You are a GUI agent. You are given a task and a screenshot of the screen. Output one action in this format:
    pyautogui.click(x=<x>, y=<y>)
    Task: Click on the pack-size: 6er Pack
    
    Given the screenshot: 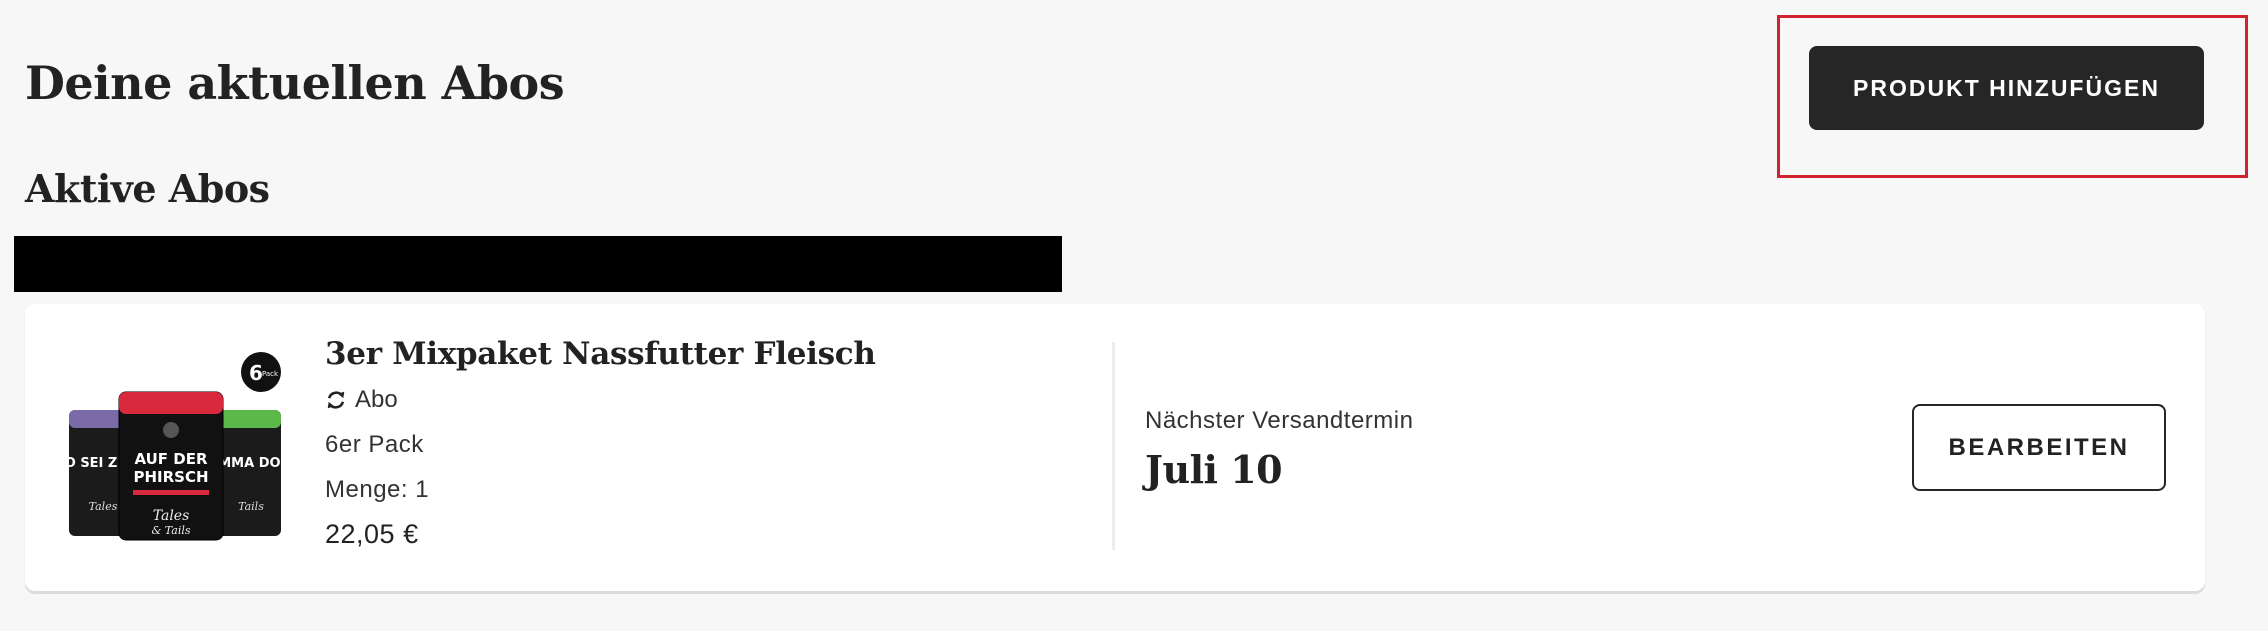 What is the action you would take?
    pyautogui.click(x=374, y=444)
    